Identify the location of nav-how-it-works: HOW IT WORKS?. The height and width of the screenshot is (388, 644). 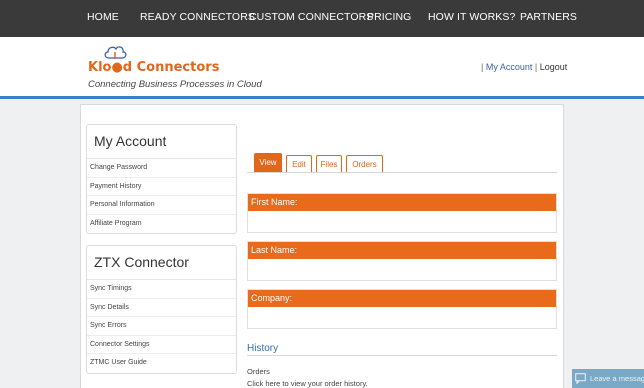
(471, 17).